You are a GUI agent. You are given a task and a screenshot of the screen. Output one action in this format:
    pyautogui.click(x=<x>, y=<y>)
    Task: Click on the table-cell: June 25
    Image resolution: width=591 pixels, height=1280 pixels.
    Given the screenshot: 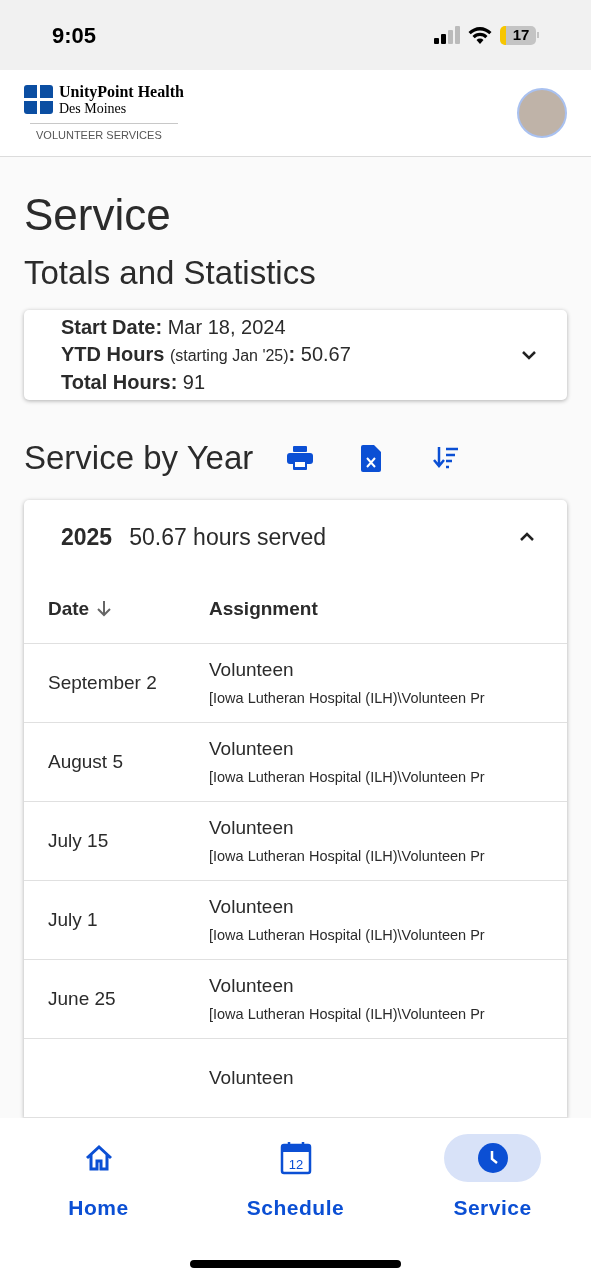 What is the action you would take?
    pyautogui.click(x=82, y=998)
    